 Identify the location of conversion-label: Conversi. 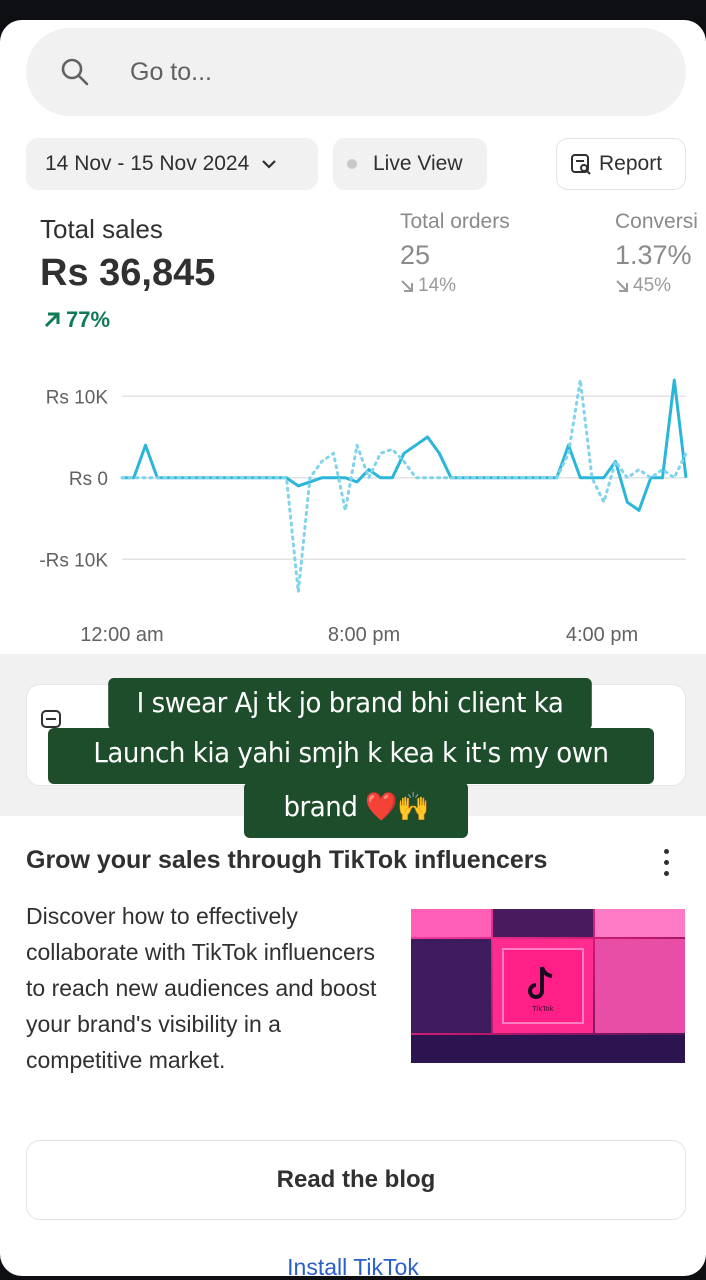
(656, 221).